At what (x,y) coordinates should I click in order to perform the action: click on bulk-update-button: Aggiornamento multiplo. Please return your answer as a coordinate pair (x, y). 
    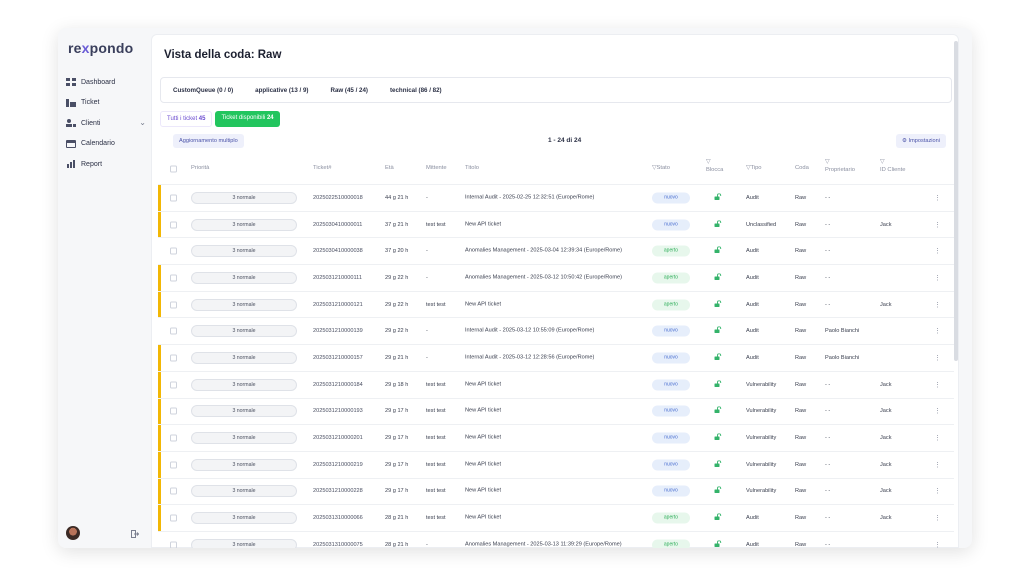
    Looking at the image, I should click on (208, 141).